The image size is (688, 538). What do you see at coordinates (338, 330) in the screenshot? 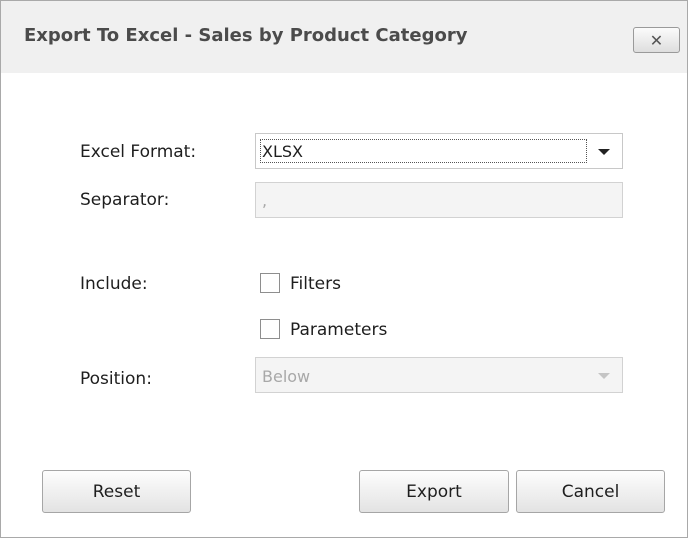
I see `parameters-label: Parameters` at bounding box center [338, 330].